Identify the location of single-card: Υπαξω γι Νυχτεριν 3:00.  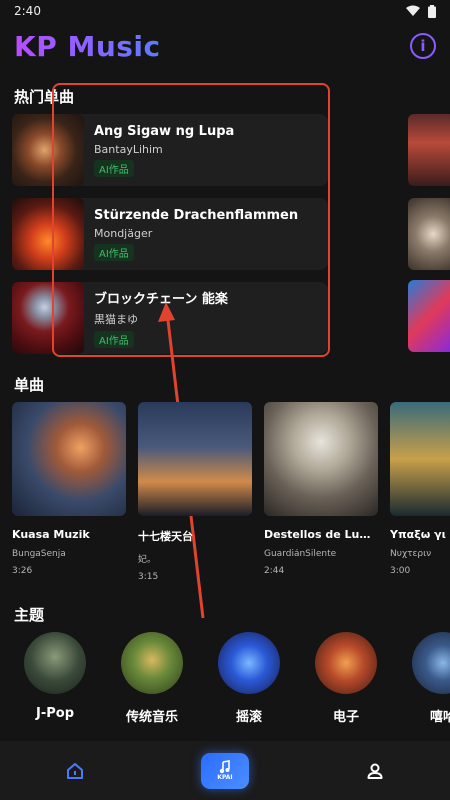
(420, 497).